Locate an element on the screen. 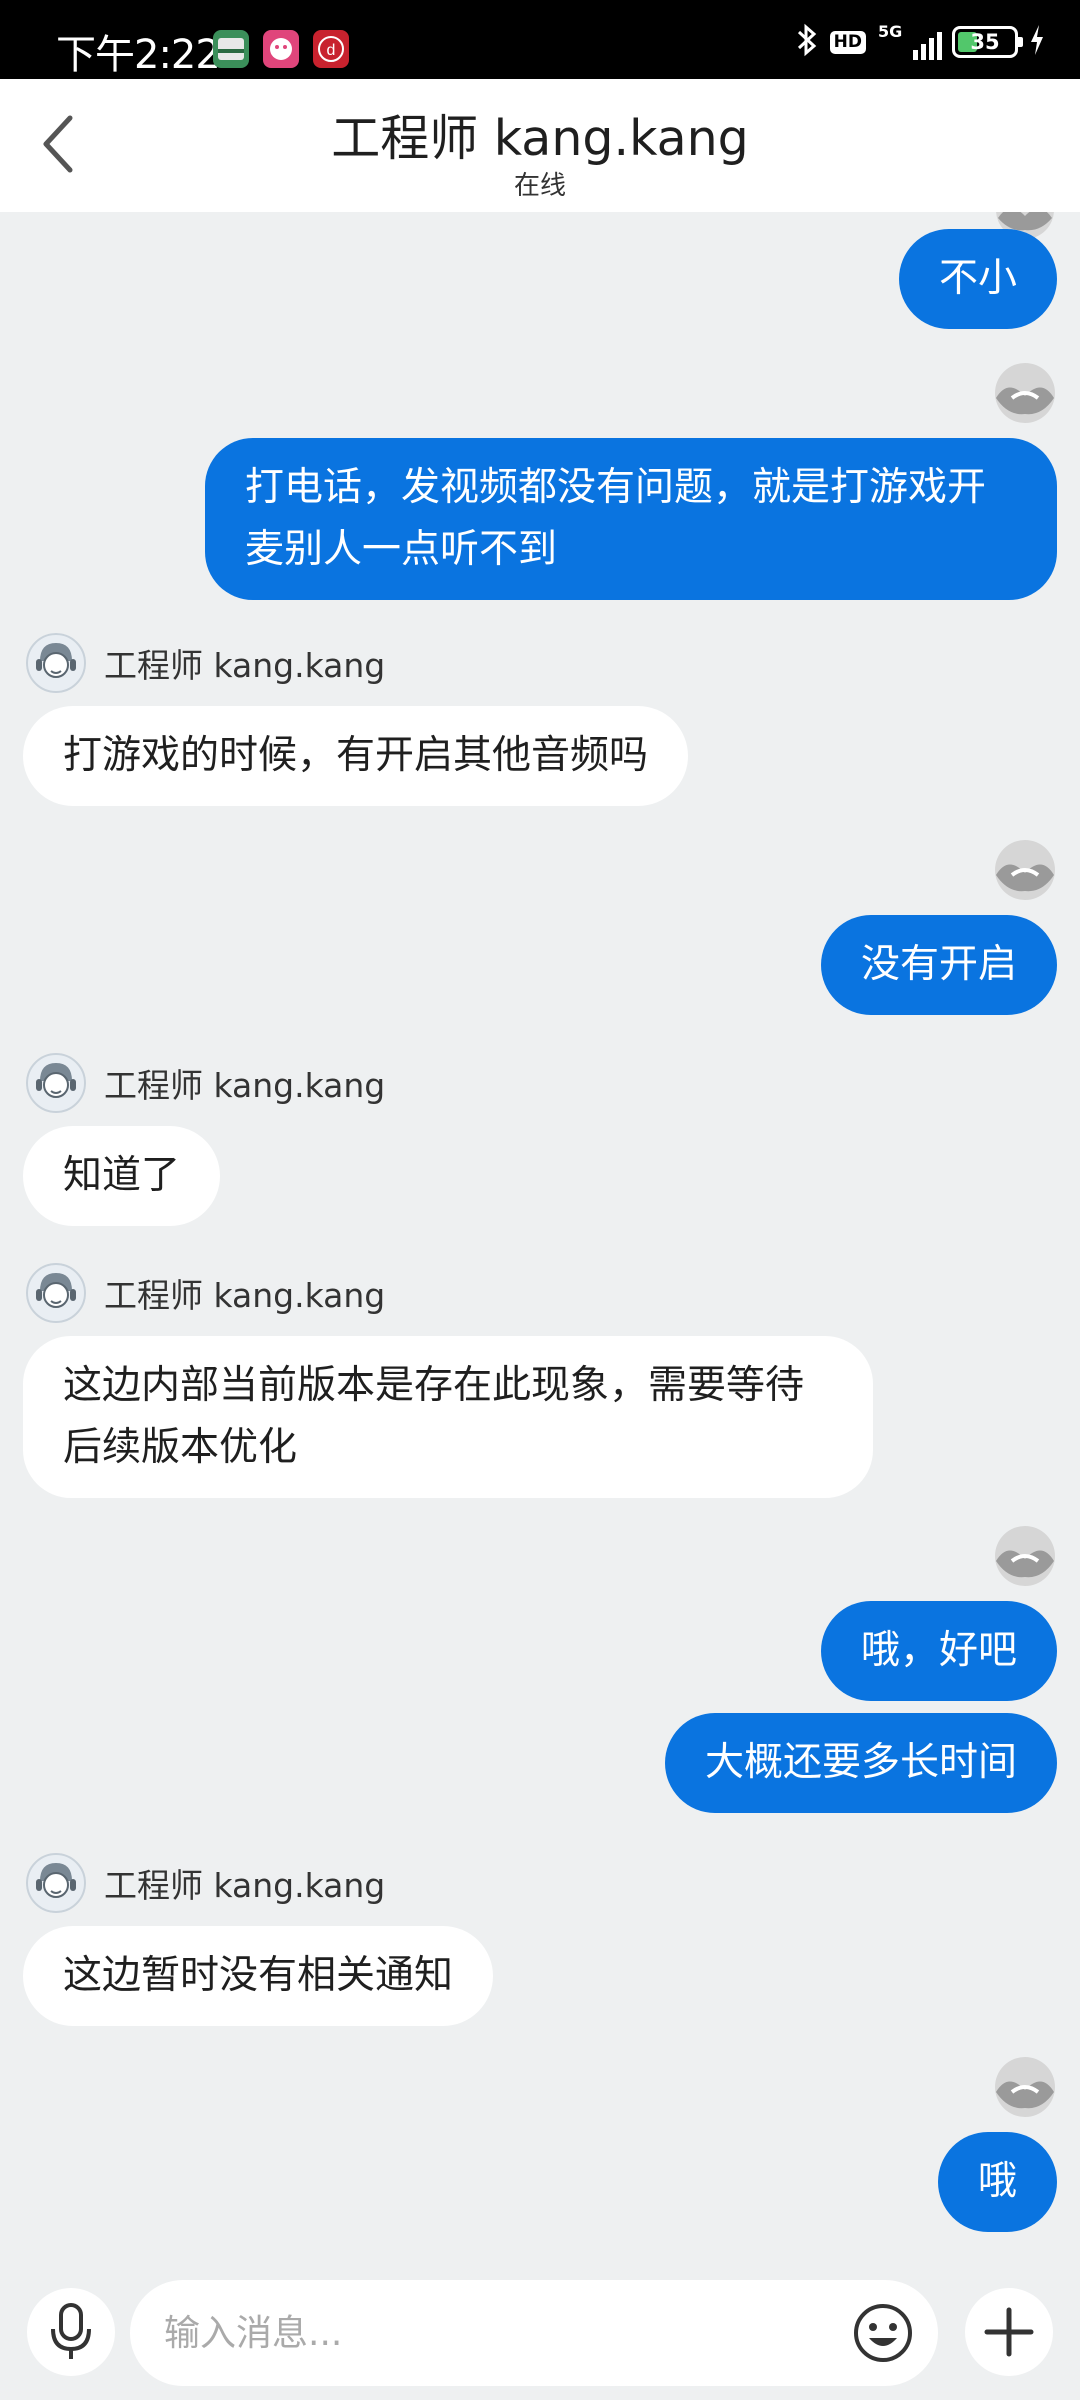  input-bar is located at coordinates (540, 2331).